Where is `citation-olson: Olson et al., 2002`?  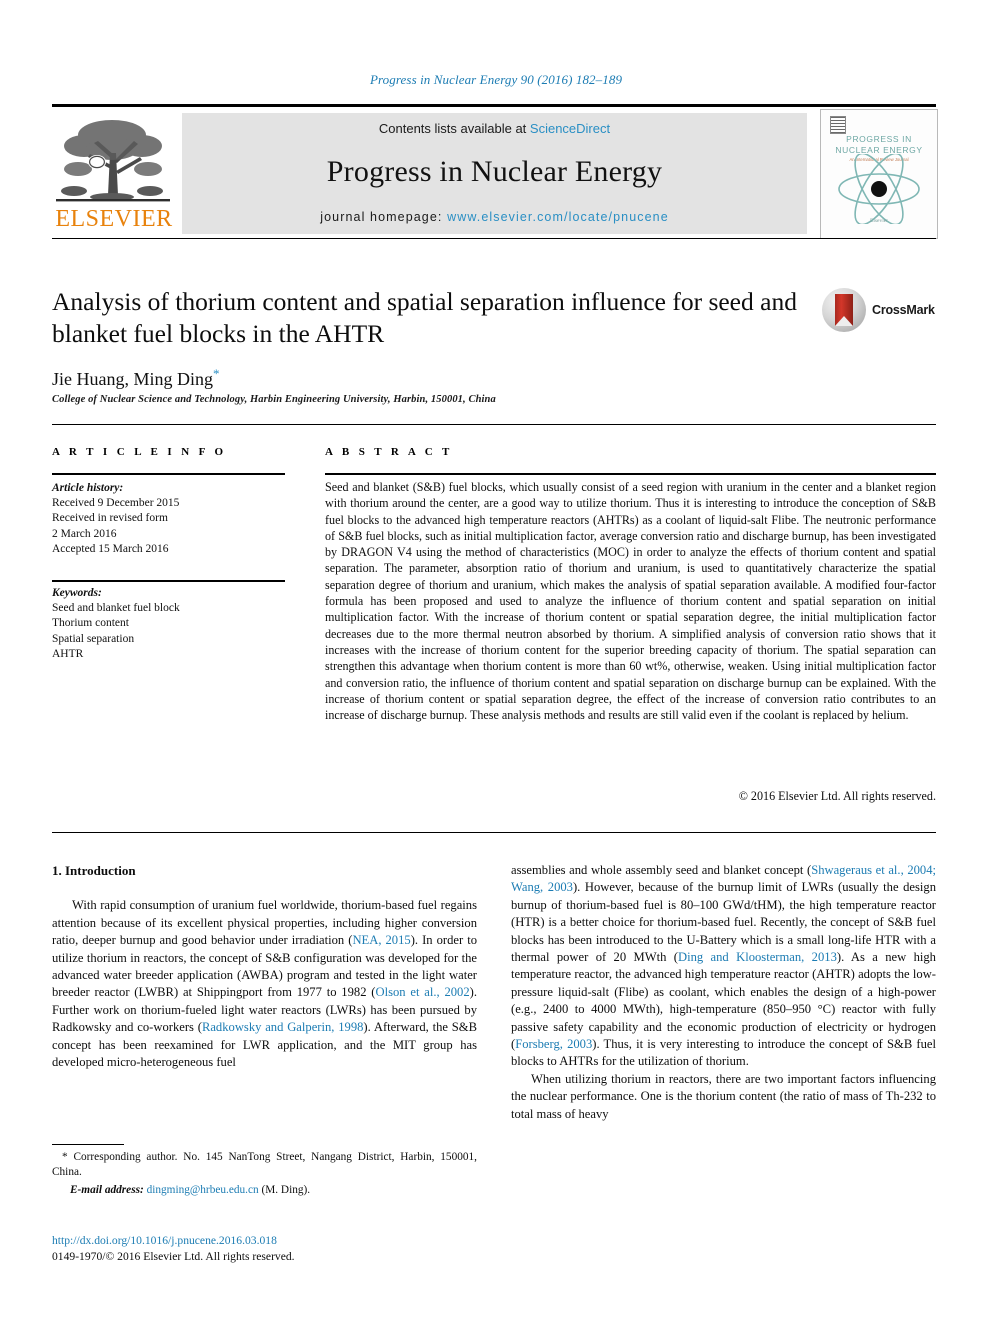
citation-olson: Olson et al., 2002 is located at coordinates (422, 992).